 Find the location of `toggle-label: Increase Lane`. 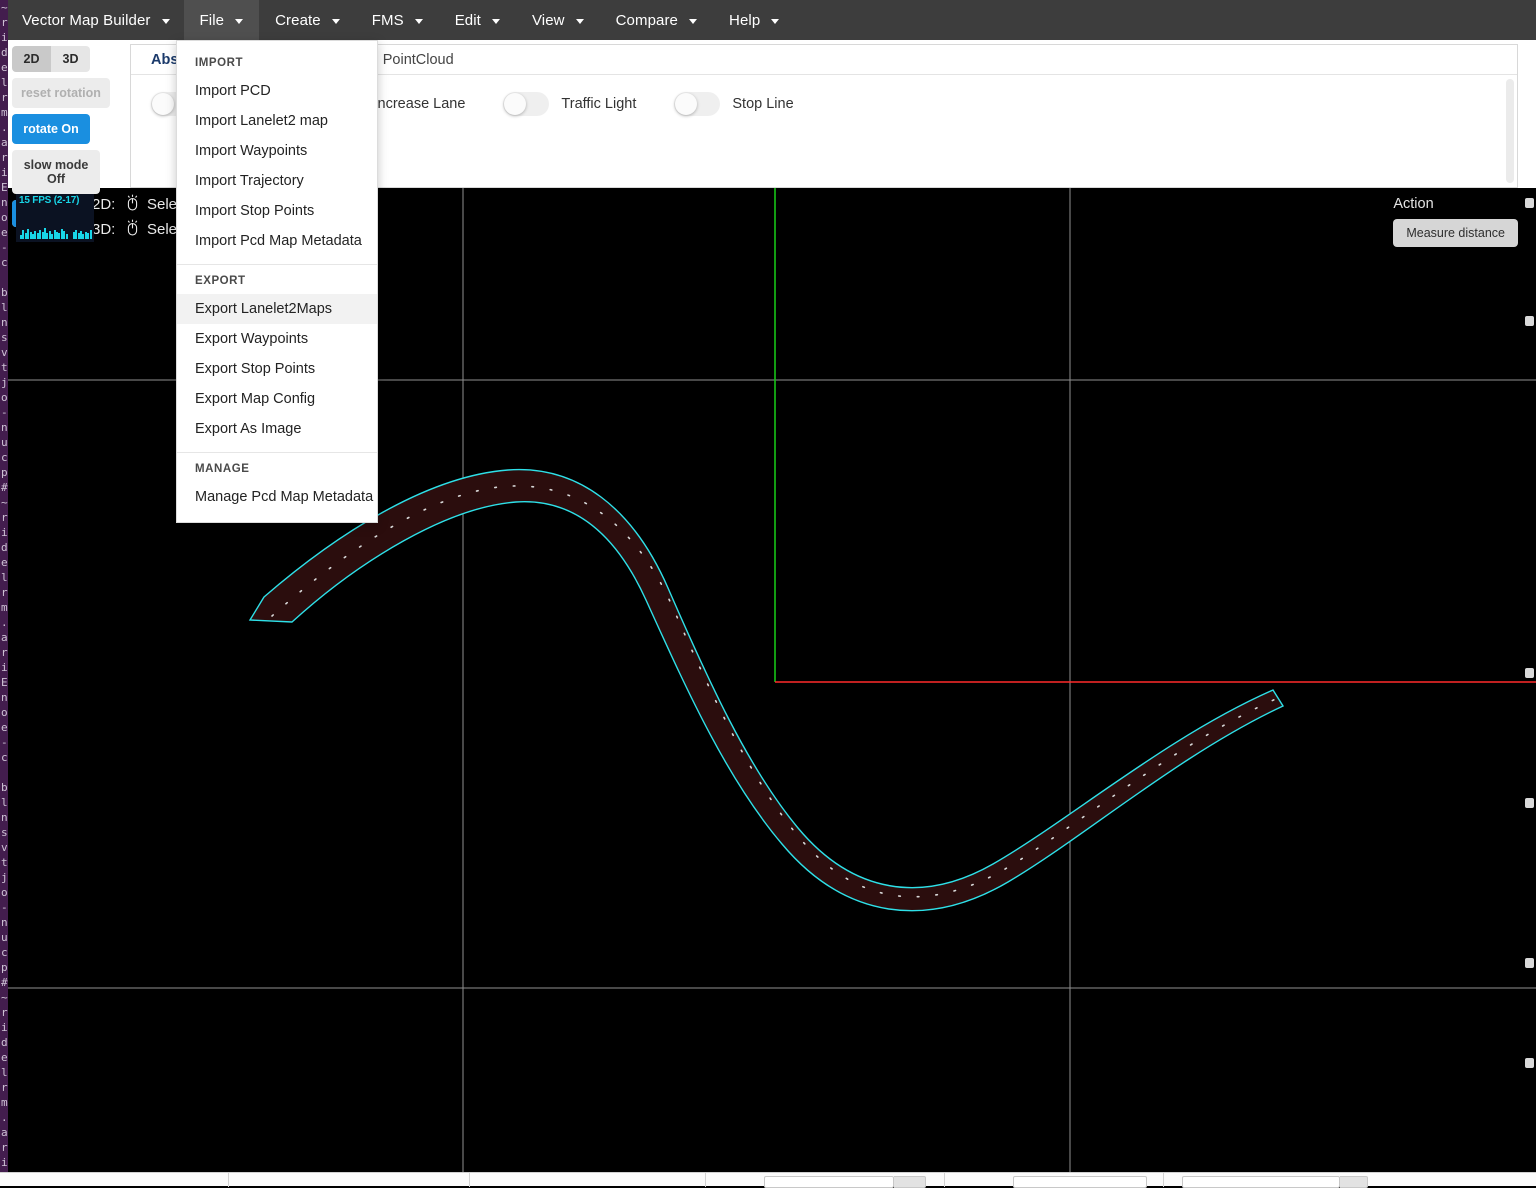

toggle-label: Increase Lane is located at coordinates (420, 104).